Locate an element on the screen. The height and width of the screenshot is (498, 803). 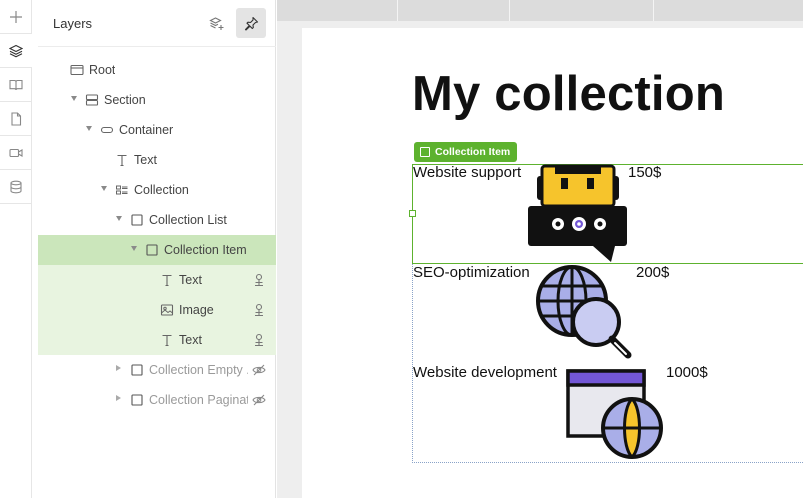
layer-row: Collection List is located at coordinates (157, 220).